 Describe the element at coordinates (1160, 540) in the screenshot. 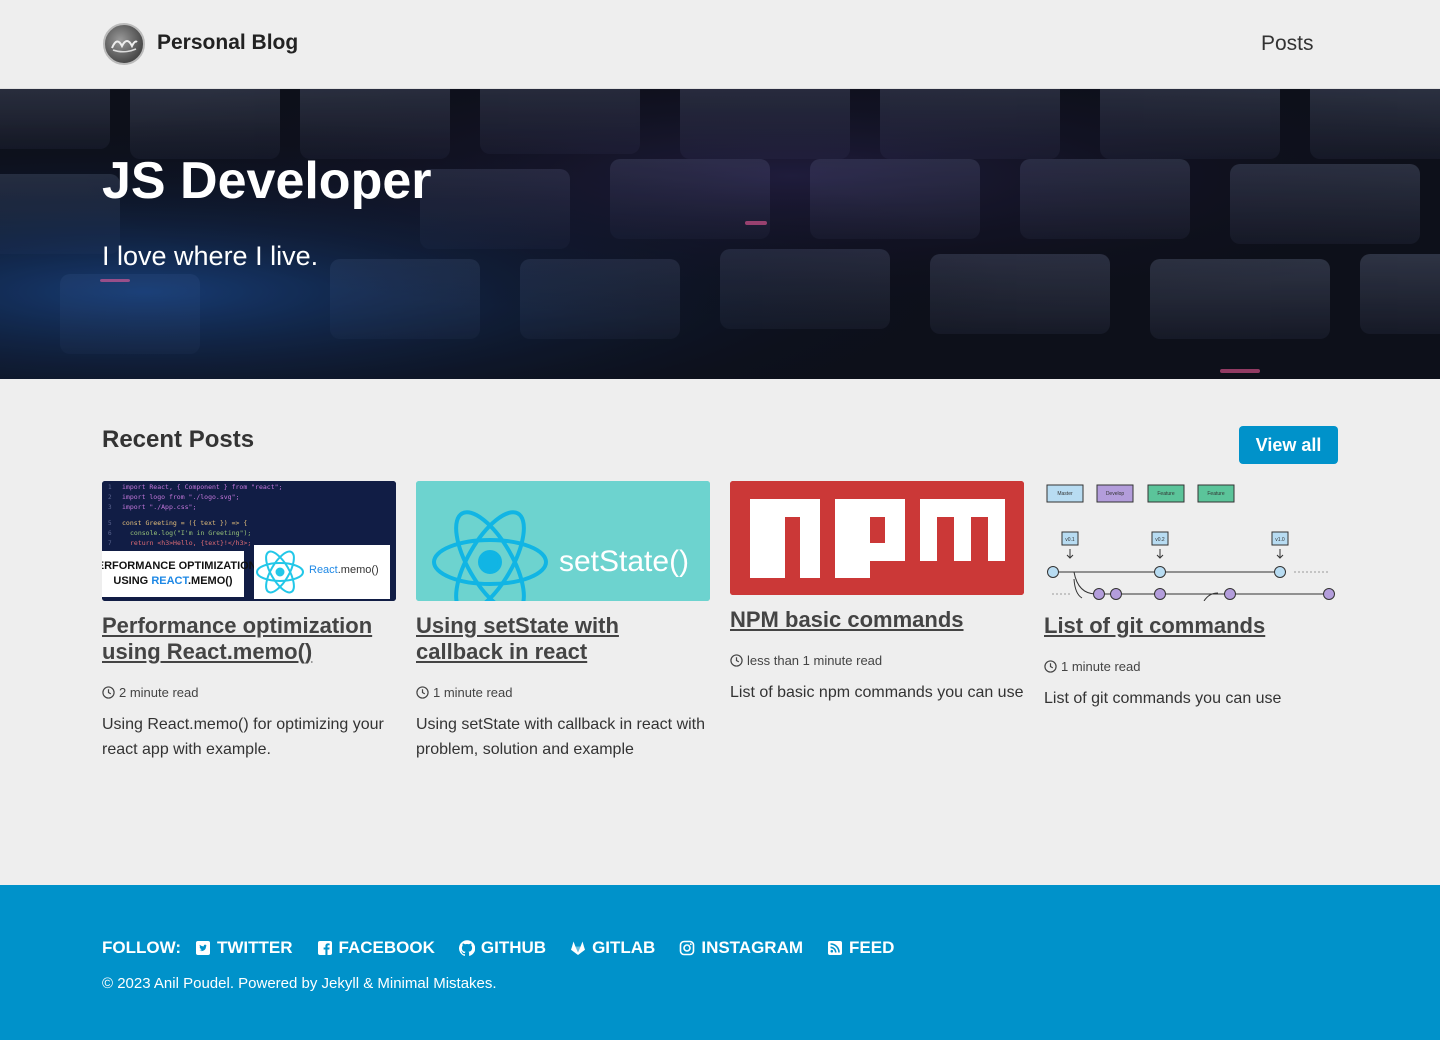

I see `thumb-tag-label: v0.2` at that location.